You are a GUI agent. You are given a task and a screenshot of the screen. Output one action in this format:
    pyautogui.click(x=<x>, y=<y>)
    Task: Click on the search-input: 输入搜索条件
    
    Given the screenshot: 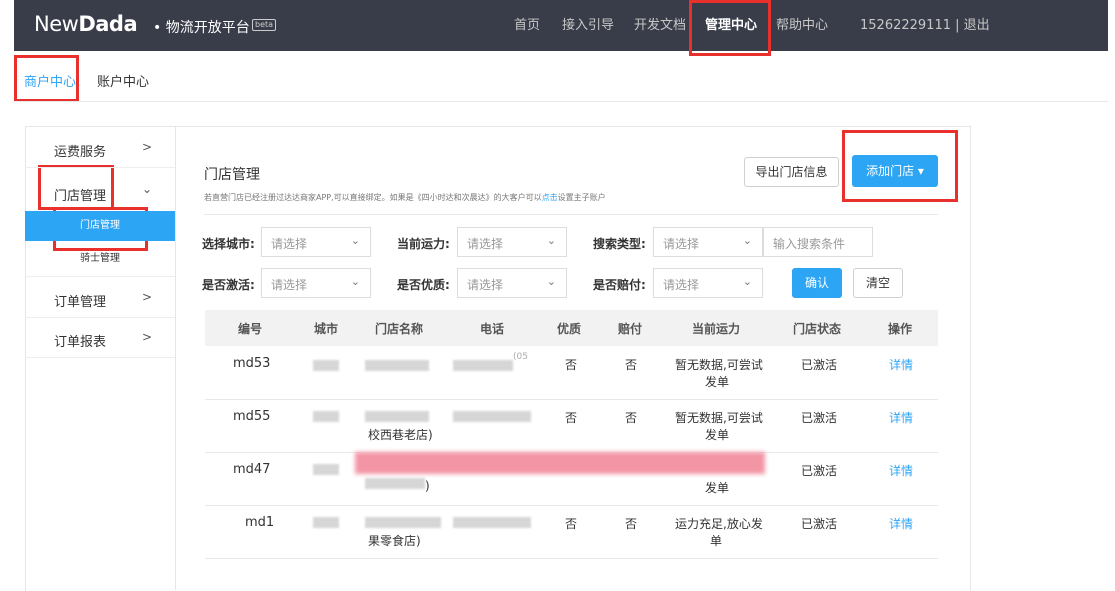 What is the action you would take?
    pyautogui.click(x=818, y=242)
    